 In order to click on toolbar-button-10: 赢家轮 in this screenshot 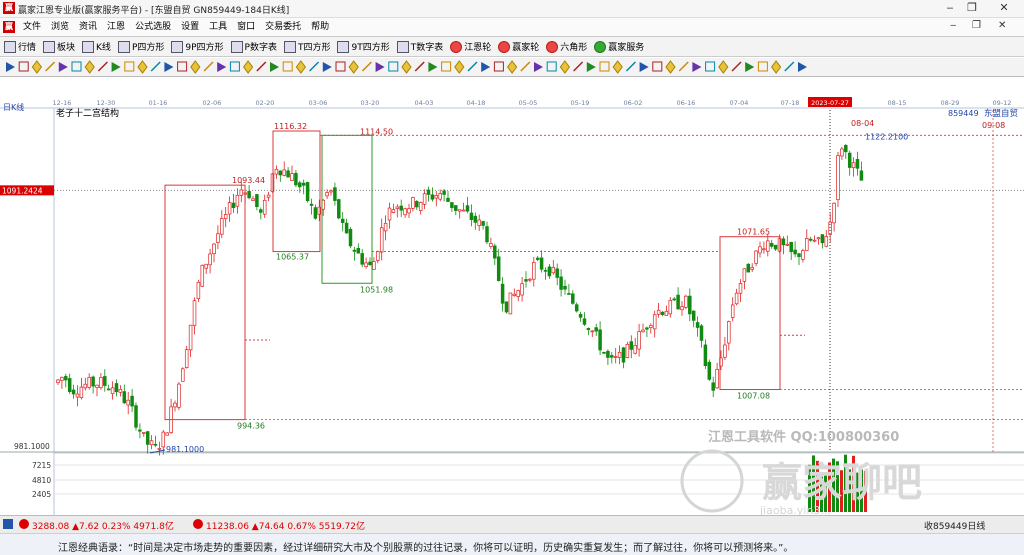, I will do `click(518, 46)`.